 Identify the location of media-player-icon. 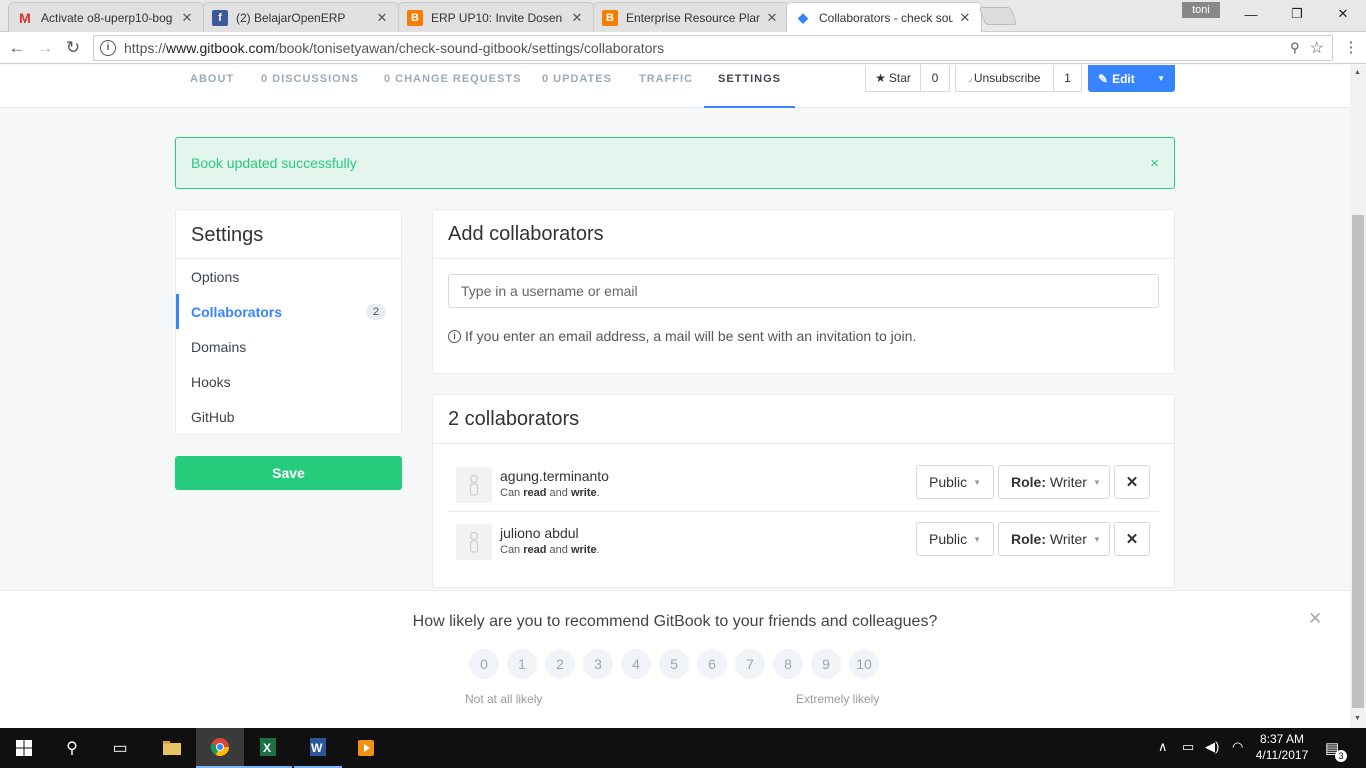
(366, 748).